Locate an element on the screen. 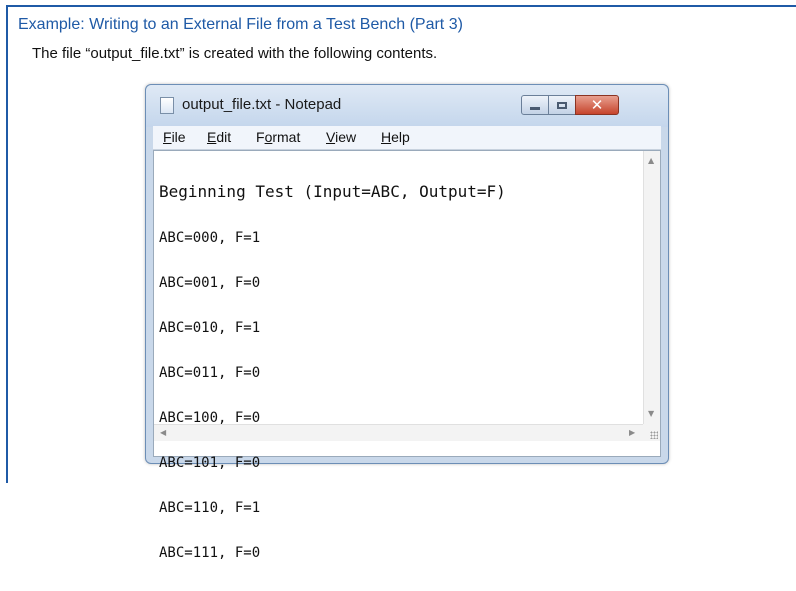  text-line: ABC=110, F=1 is located at coordinates (210, 508).